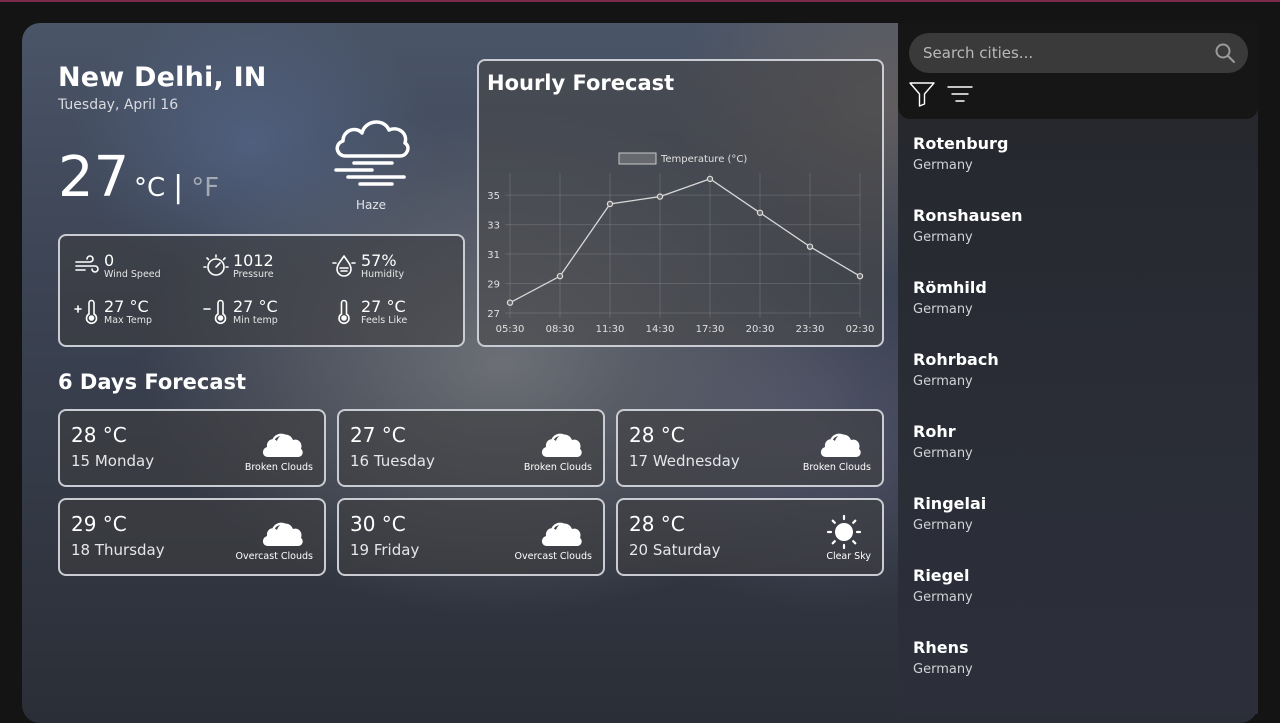  What do you see at coordinates (1078, 668) in the screenshot?
I see `city-list-item: Rhens Germany` at bounding box center [1078, 668].